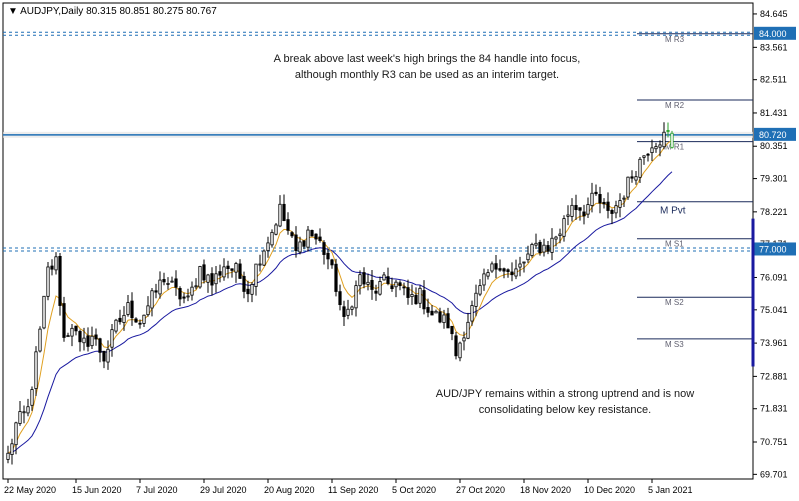 The image size is (799, 501). Describe the element at coordinates (774, 474) in the screenshot. I see `y-tick-label-14: 69.701` at that location.